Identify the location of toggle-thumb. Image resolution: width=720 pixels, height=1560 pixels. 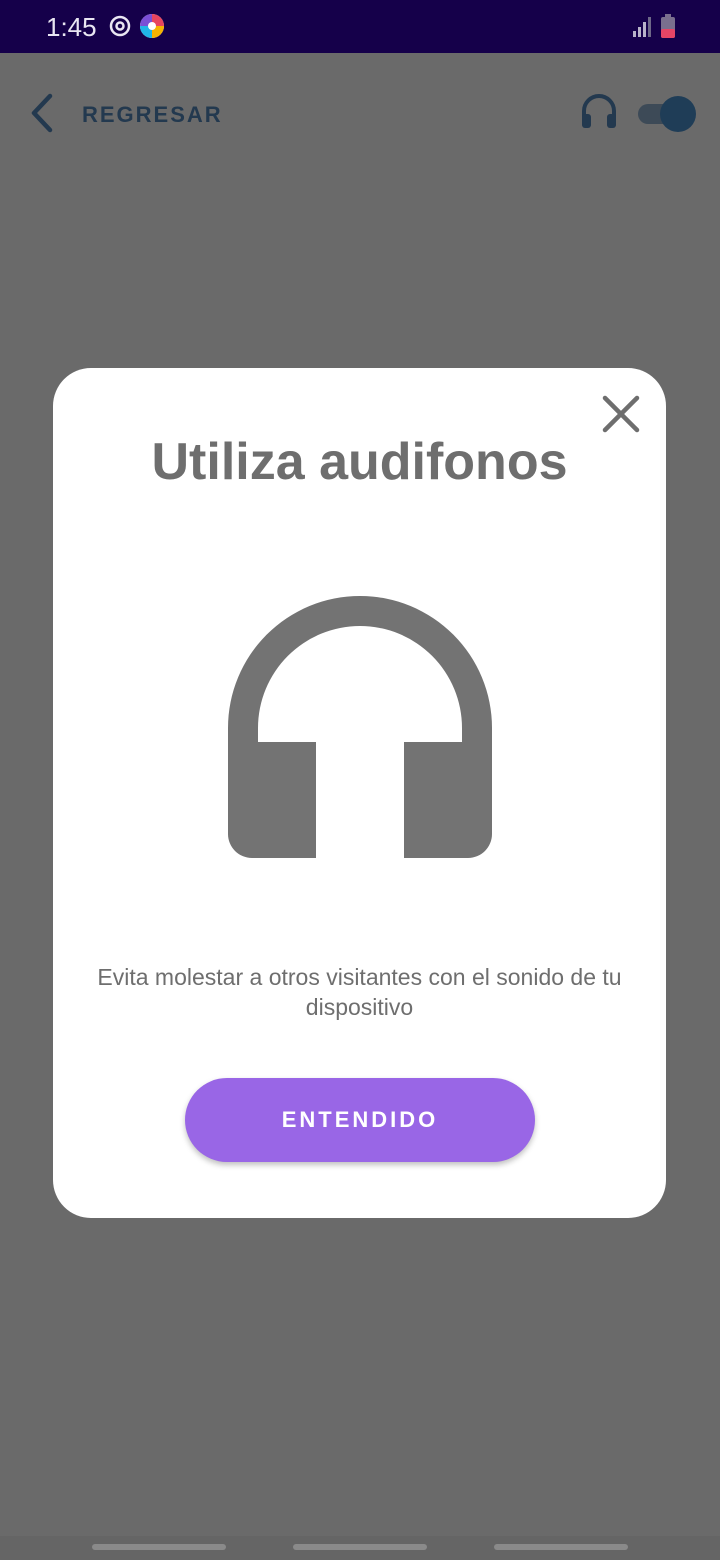
(678, 114).